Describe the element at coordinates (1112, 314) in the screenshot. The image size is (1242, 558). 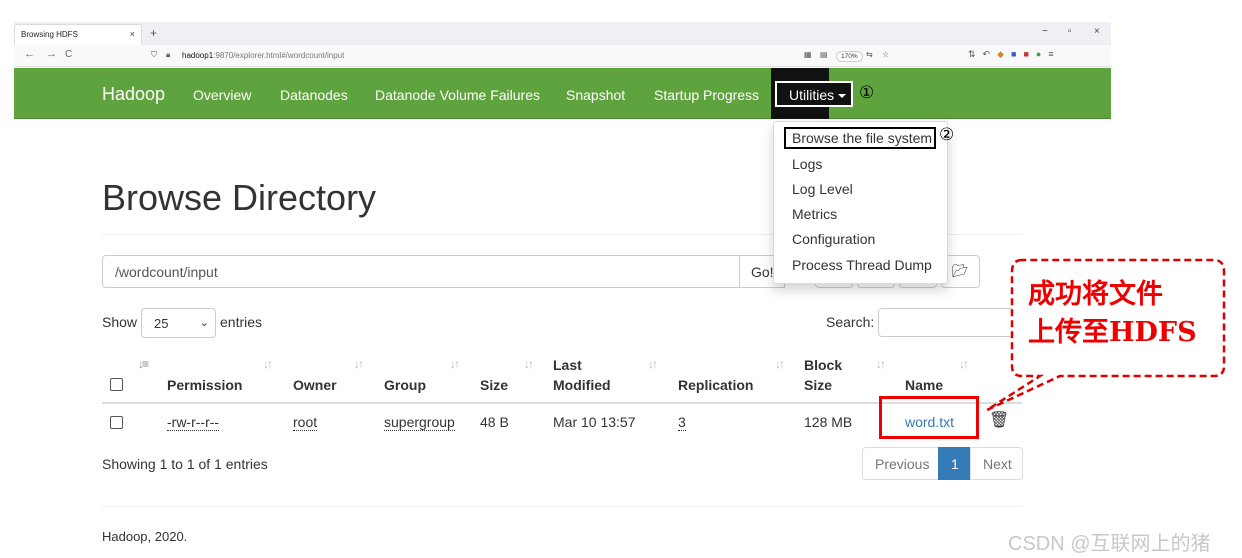
I see `callout-text: 成功将文件 上传至HDFS` at that location.